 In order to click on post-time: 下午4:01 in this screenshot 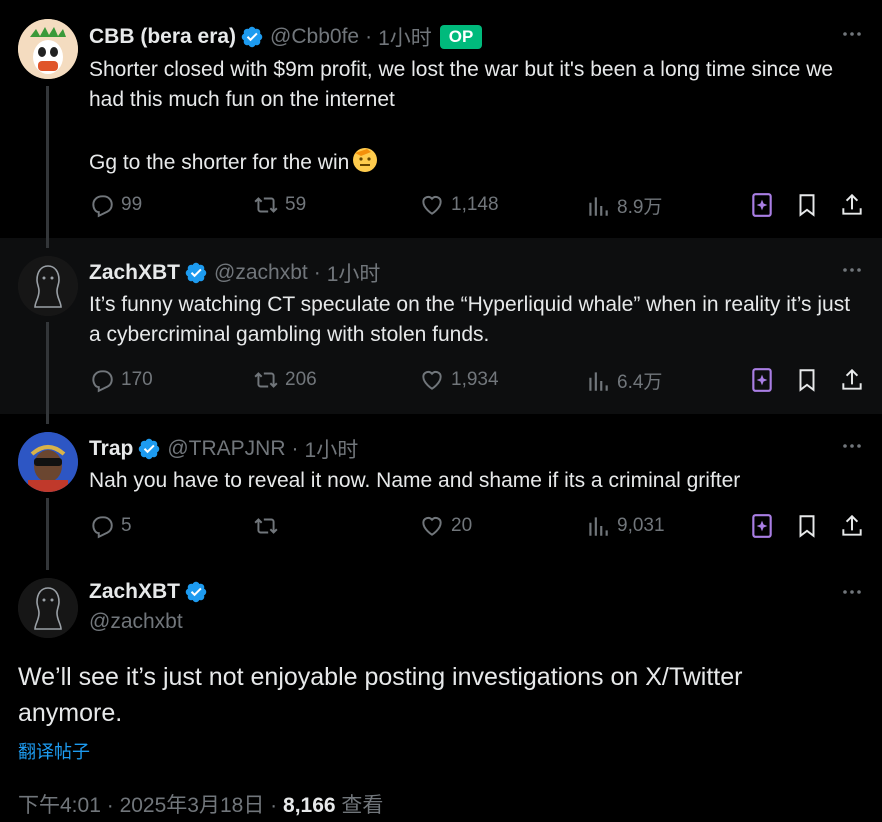, I will do `click(59, 805)`.